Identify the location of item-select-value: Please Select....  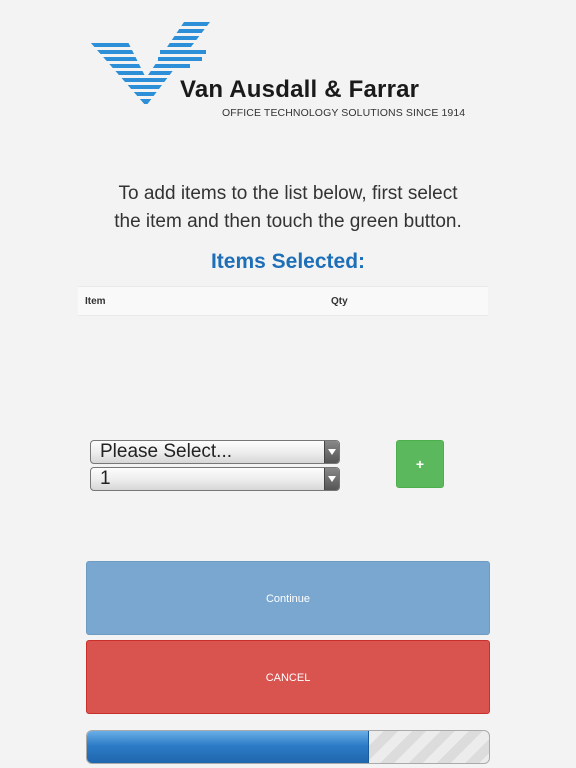
(166, 451).